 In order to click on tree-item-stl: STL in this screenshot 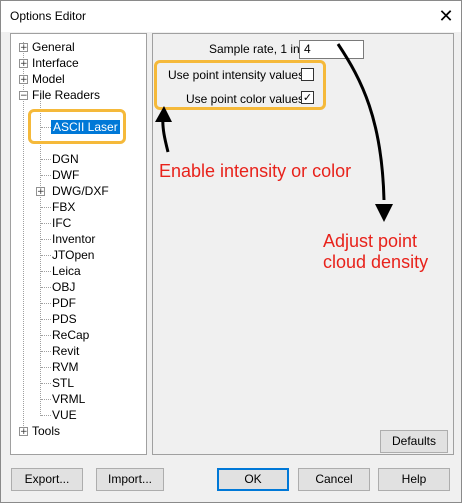, I will do `click(63, 383)`.